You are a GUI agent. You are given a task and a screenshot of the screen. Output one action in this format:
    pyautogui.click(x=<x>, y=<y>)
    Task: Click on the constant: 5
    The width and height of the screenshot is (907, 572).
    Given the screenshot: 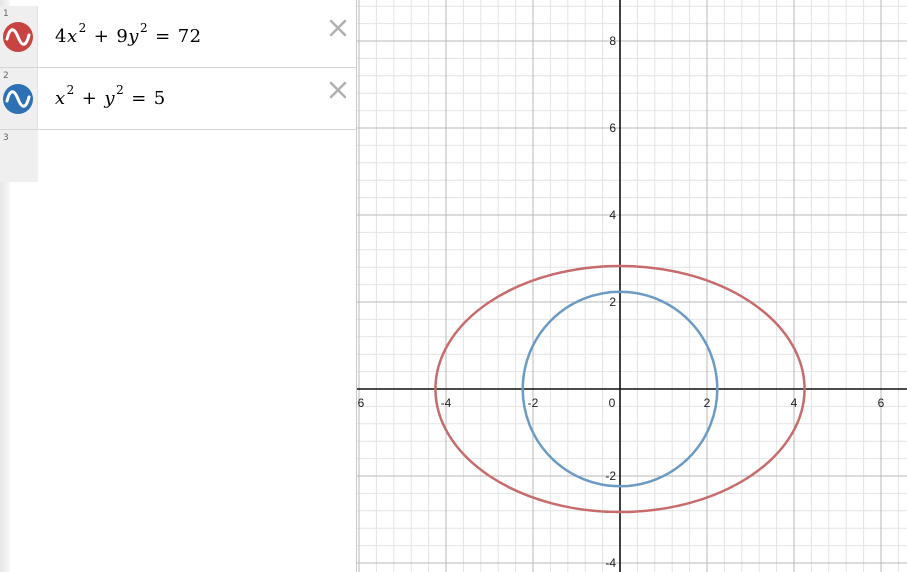 What is the action you would take?
    pyautogui.click(x=159, y=98)
    